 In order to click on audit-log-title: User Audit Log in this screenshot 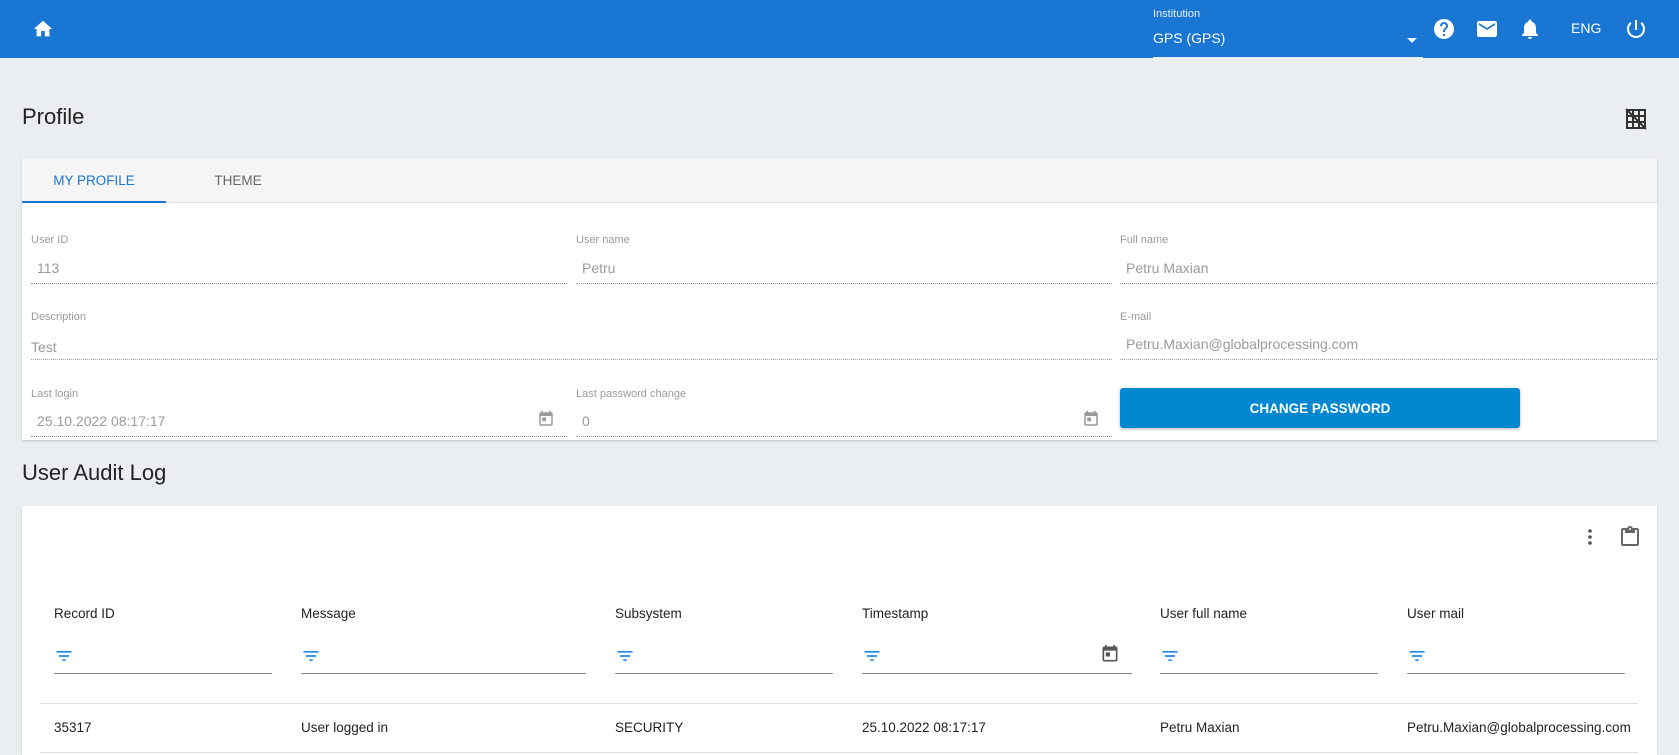, I will do `click(94, 472)`.